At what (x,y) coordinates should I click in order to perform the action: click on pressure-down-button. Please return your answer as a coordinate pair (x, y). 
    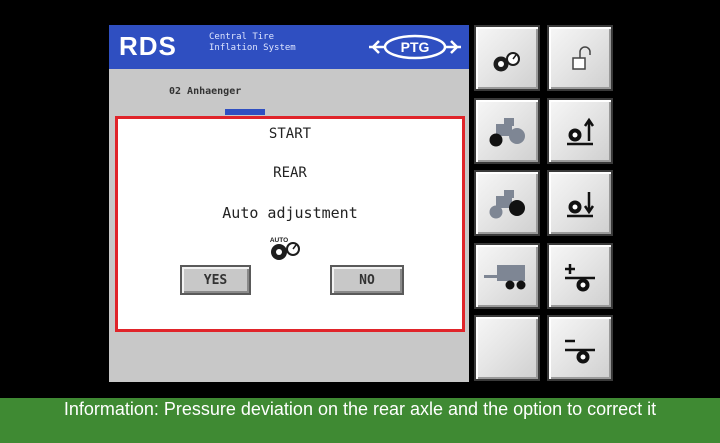
    Looking at the image, I should click on (580, 203).